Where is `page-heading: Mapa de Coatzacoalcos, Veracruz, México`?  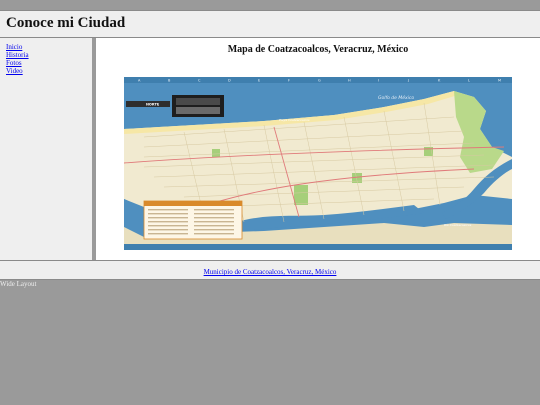
page-heading: Mapa de Coatzacoalcos, Veracruz, México is located at coordinates (318, 49).